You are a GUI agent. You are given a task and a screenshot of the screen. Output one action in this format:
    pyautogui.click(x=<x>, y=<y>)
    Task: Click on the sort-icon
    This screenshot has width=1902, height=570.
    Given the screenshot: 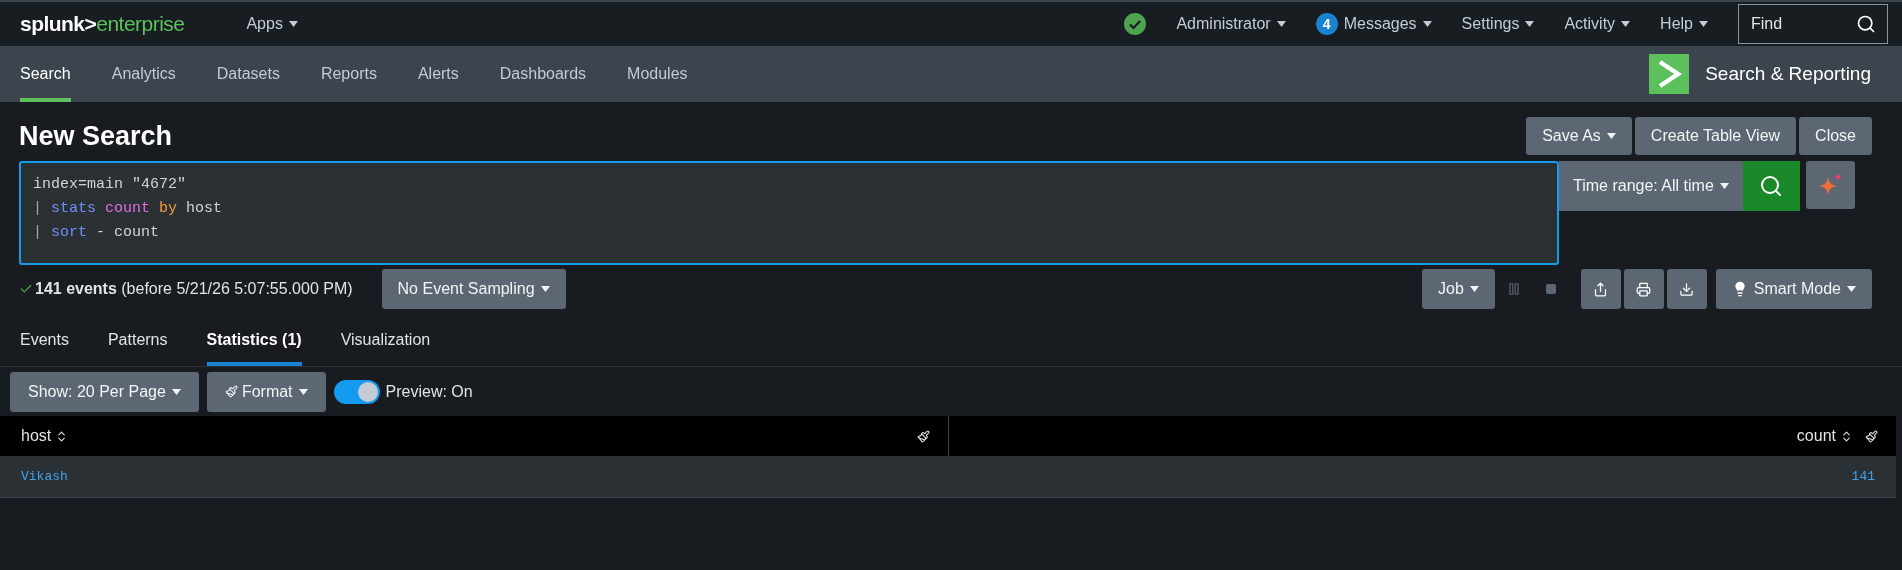 What is the action you would take?
    pyautogui.click(x=1846, y=436)
    